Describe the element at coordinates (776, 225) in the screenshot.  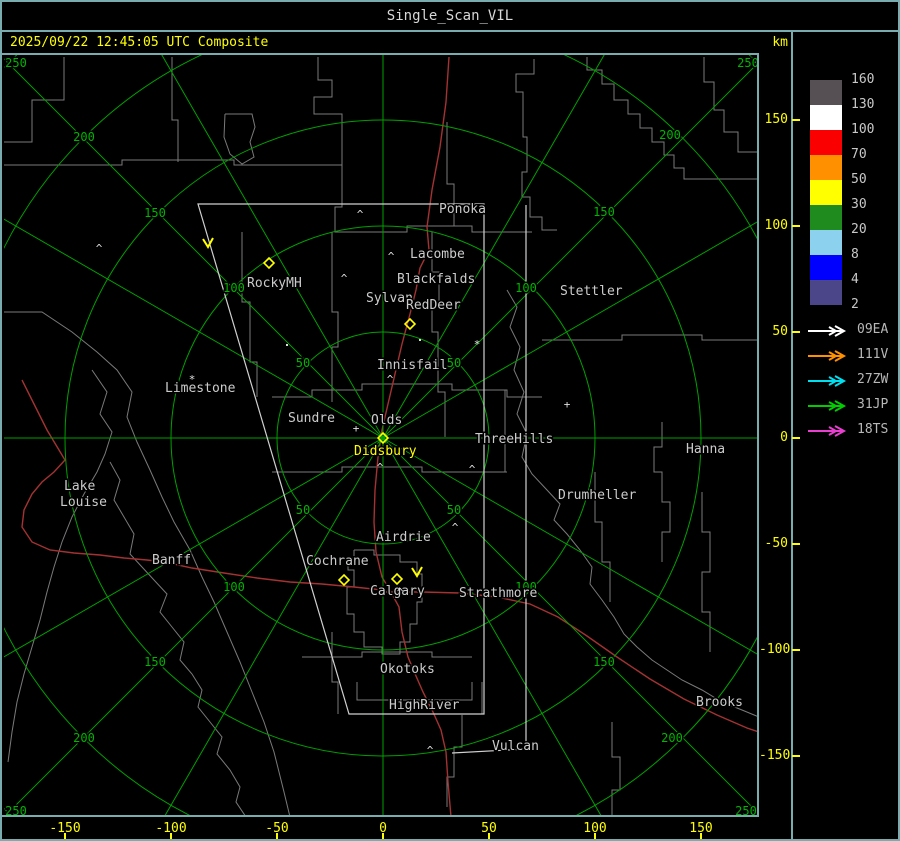
I see `right-axis-label: 100` at that location.